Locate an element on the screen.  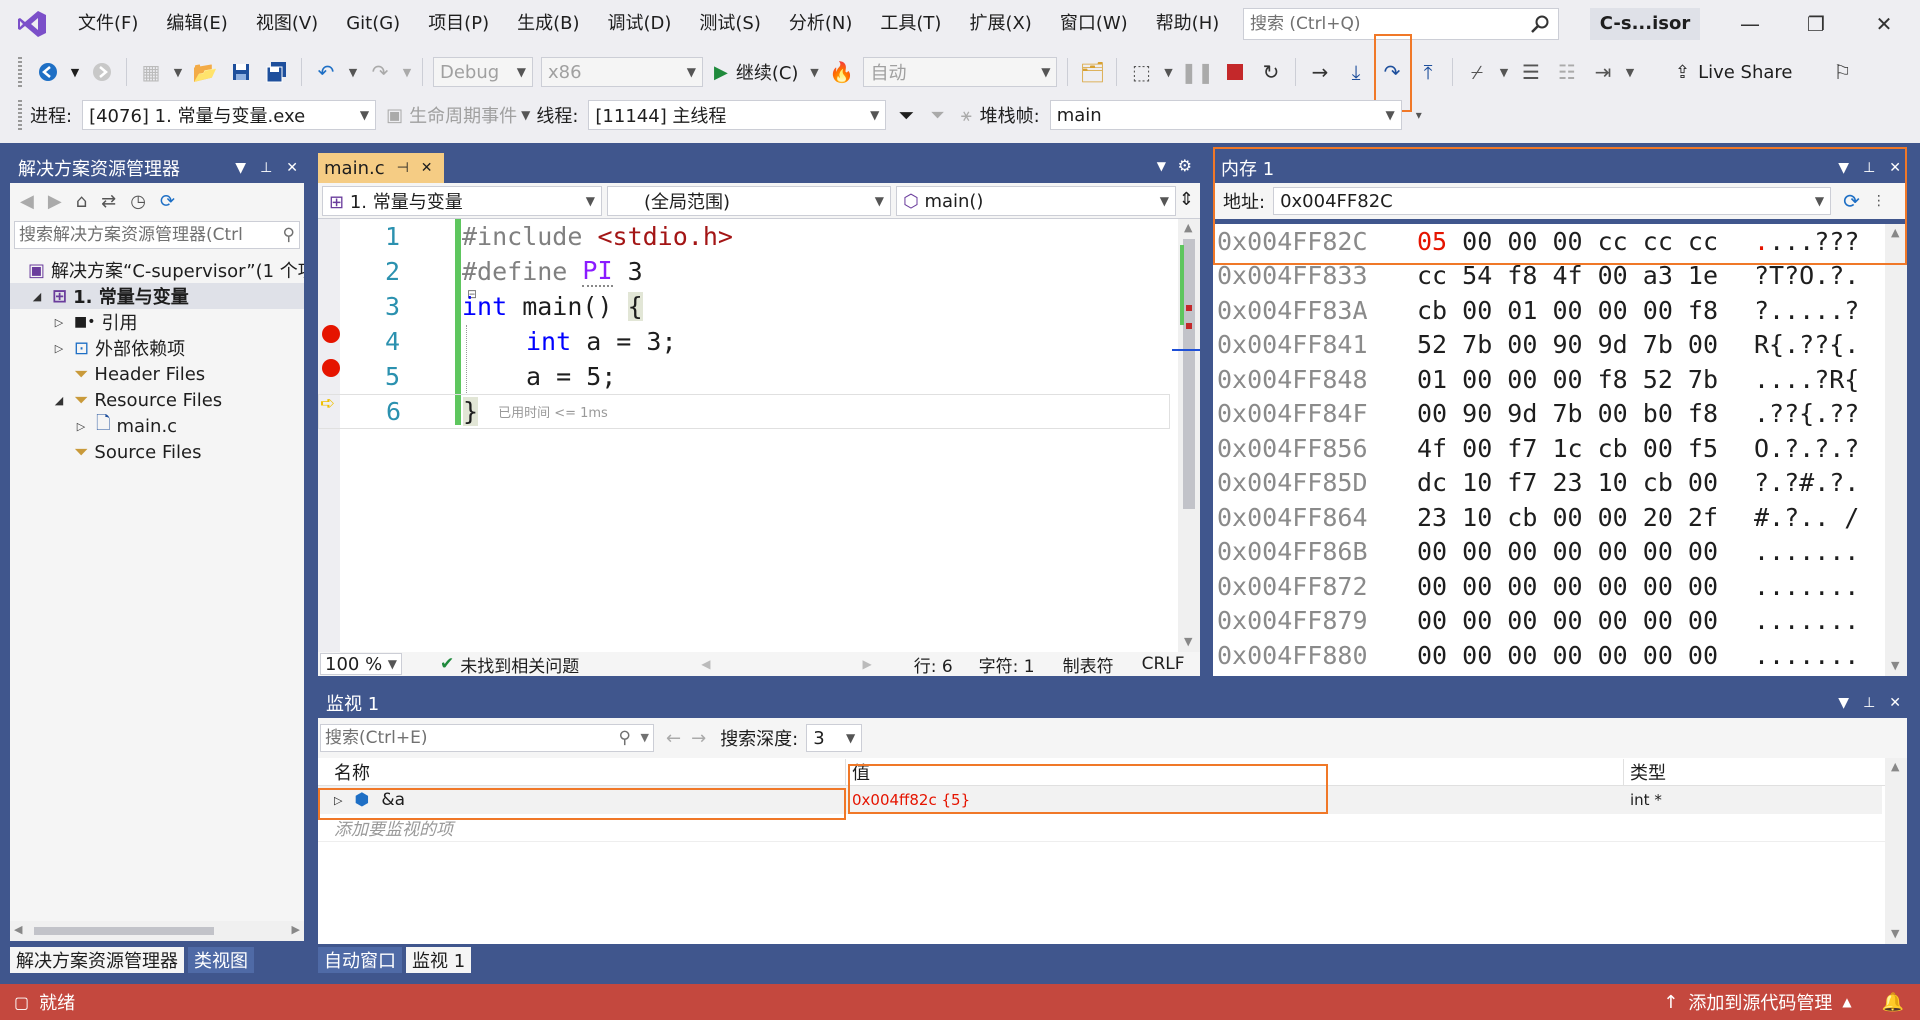
step-into-icon: ⤓ is located at coordinates (1356, 72).